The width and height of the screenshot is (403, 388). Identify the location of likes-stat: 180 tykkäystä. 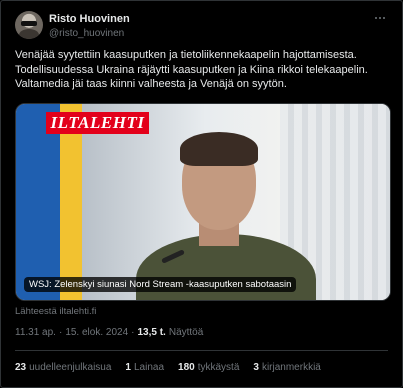
(208, 367).